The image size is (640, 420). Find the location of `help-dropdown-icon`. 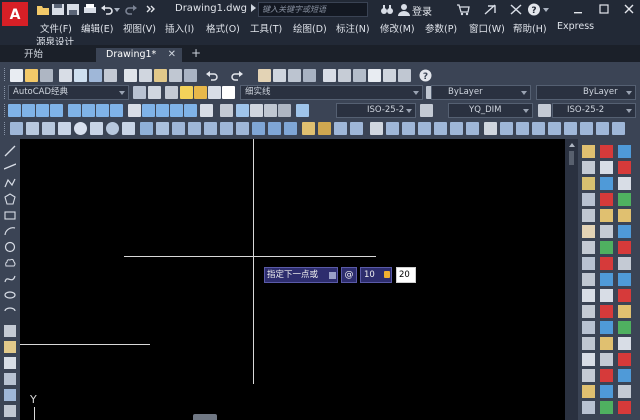

help-dropdown-icon is located at coordinates (546, 9).